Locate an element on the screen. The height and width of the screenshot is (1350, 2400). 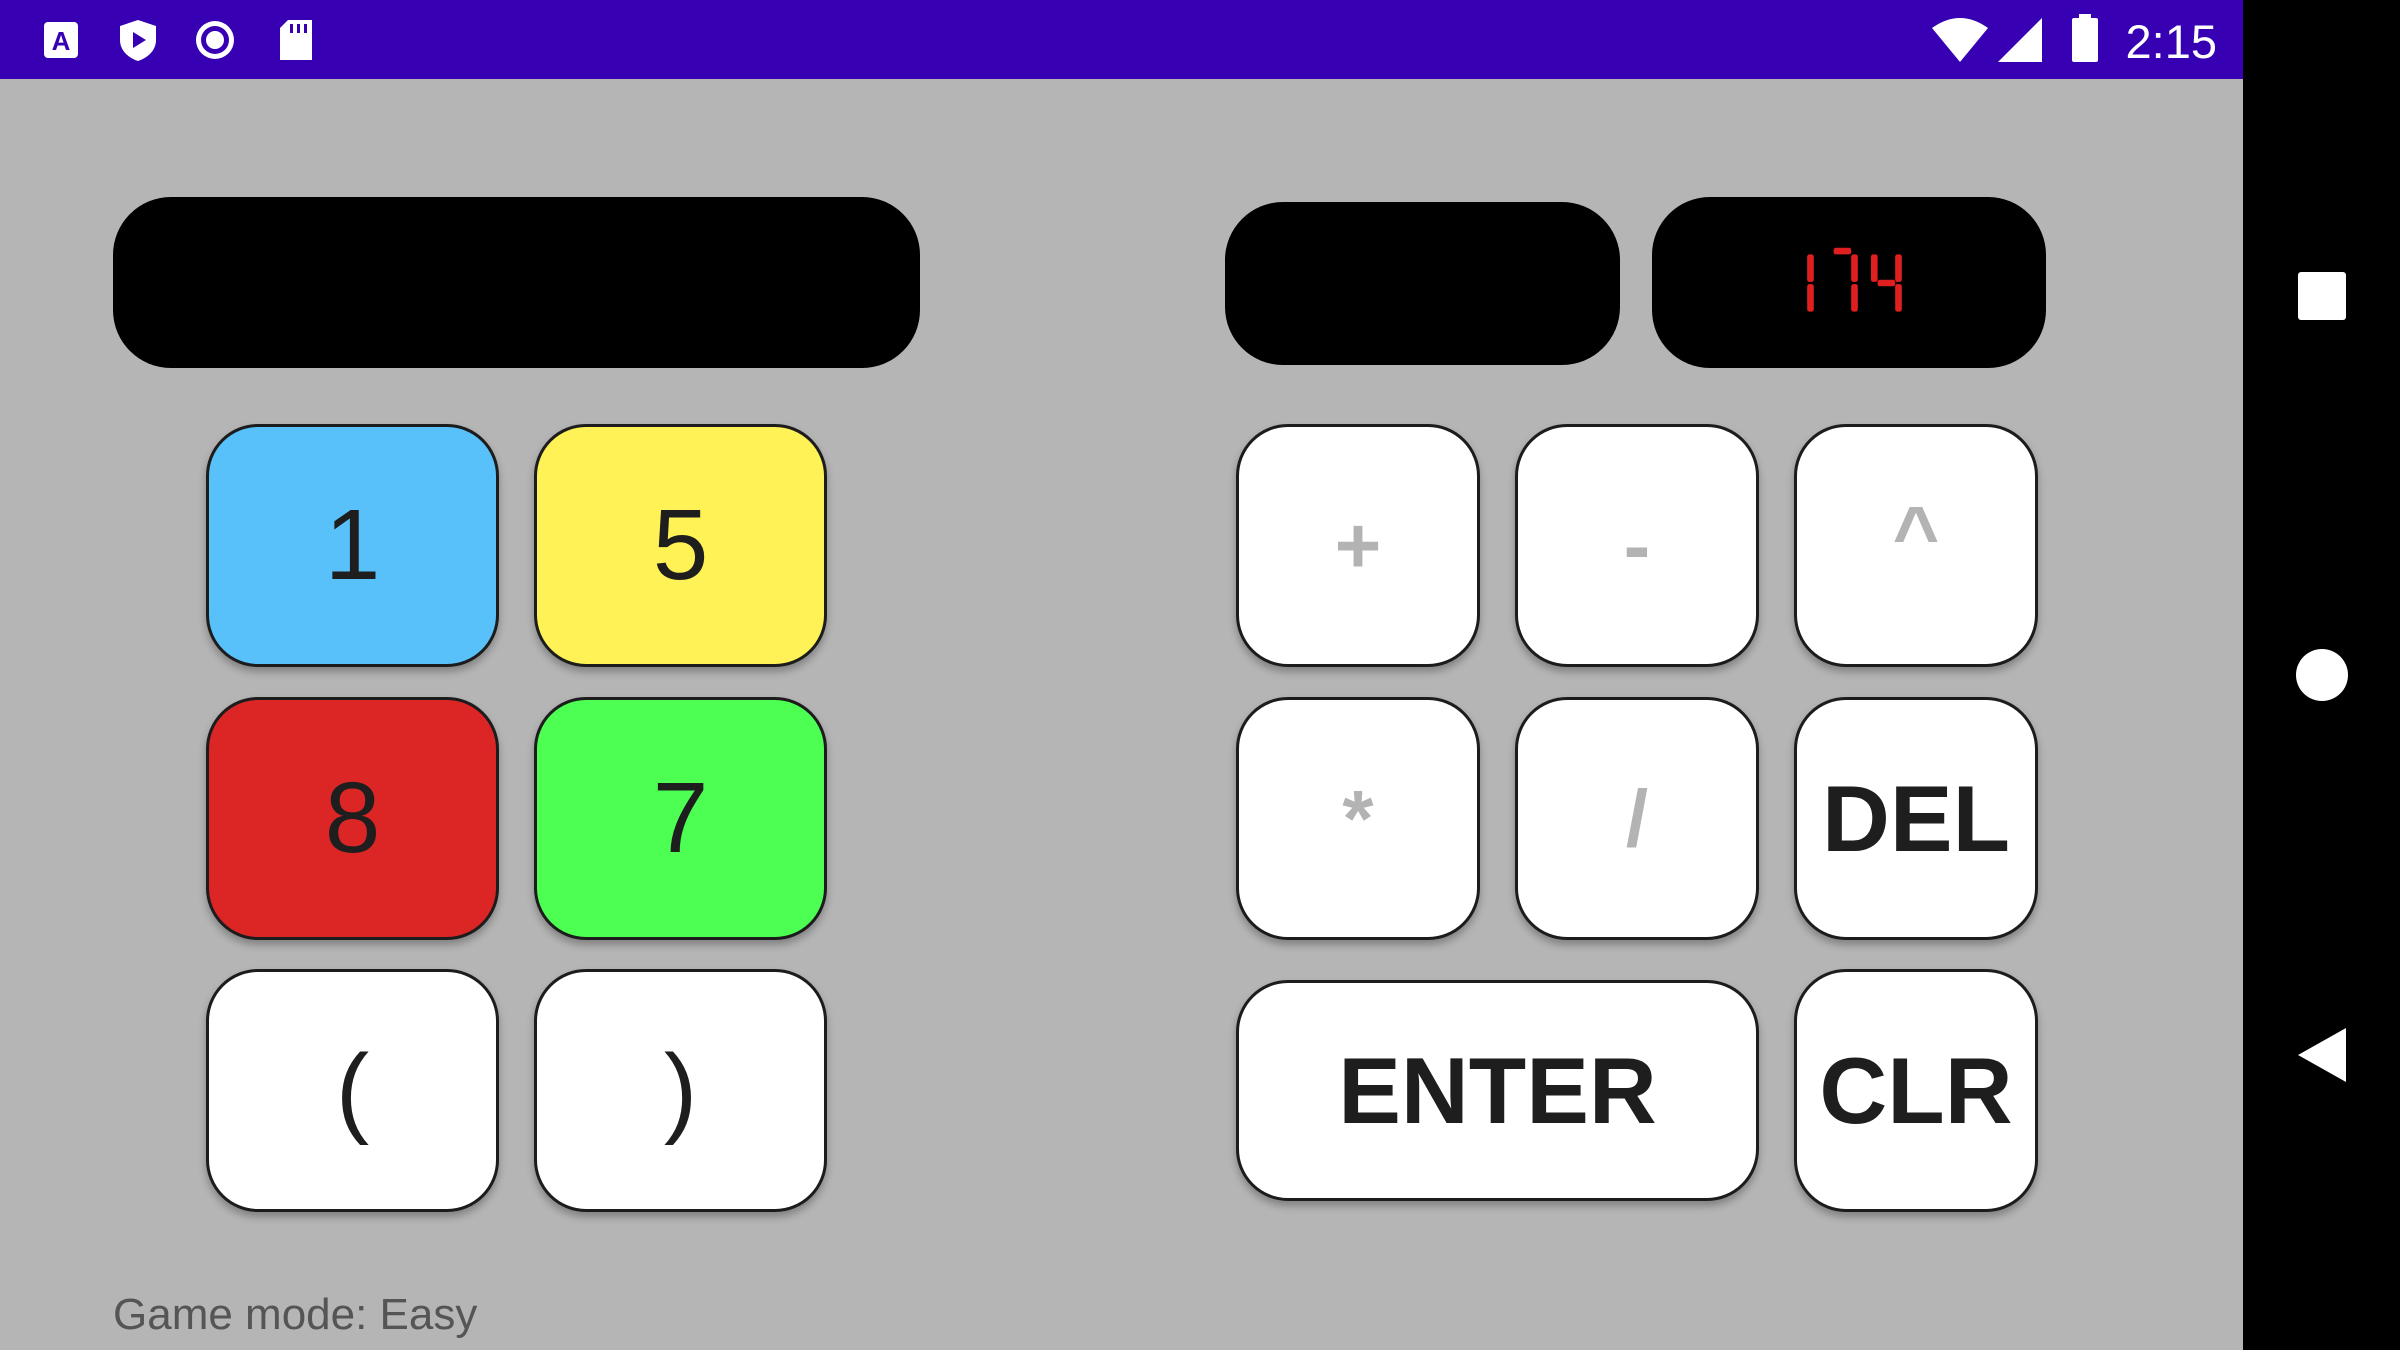
plus-key: + is located at coordinates (1358, 545).